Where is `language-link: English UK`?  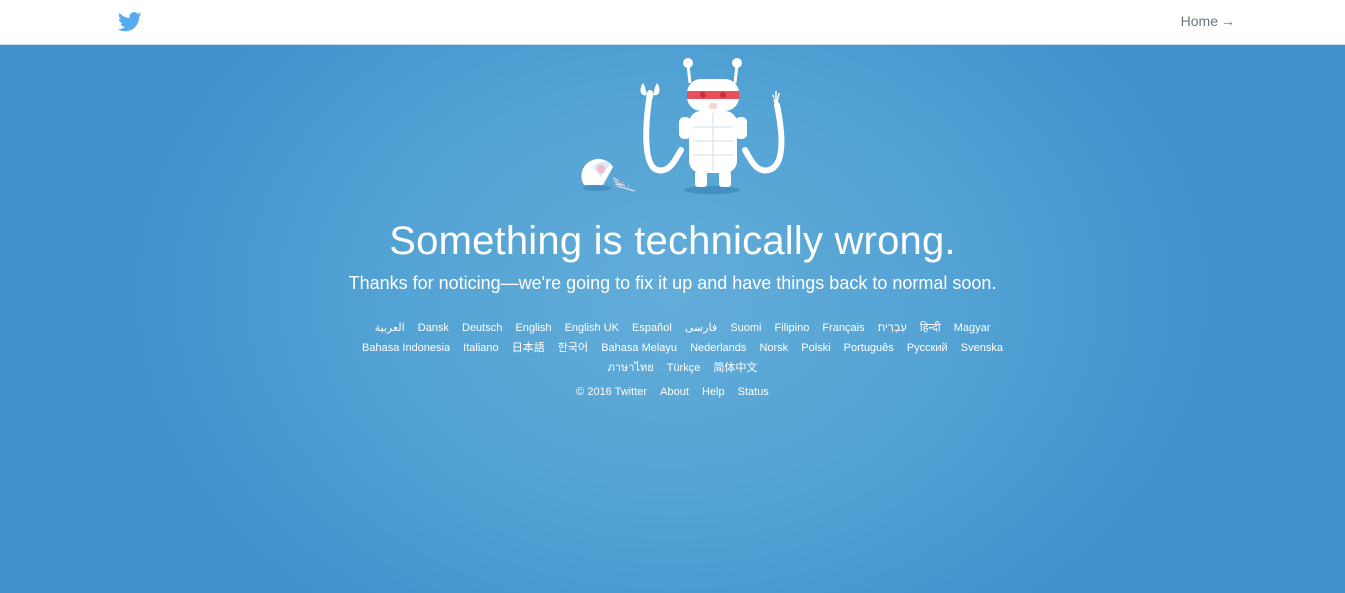
language-link: English UK is located at coordinates (592, 328).